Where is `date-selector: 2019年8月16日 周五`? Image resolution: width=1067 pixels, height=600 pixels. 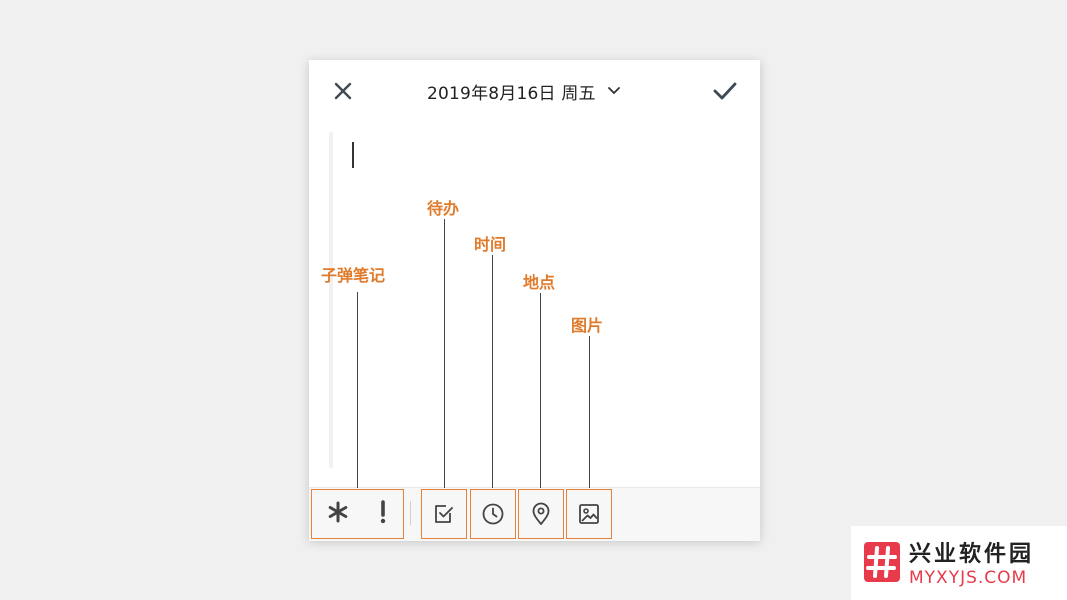 date-selector: 2019年8月16日 周五 is located at coordinates (523, 91).